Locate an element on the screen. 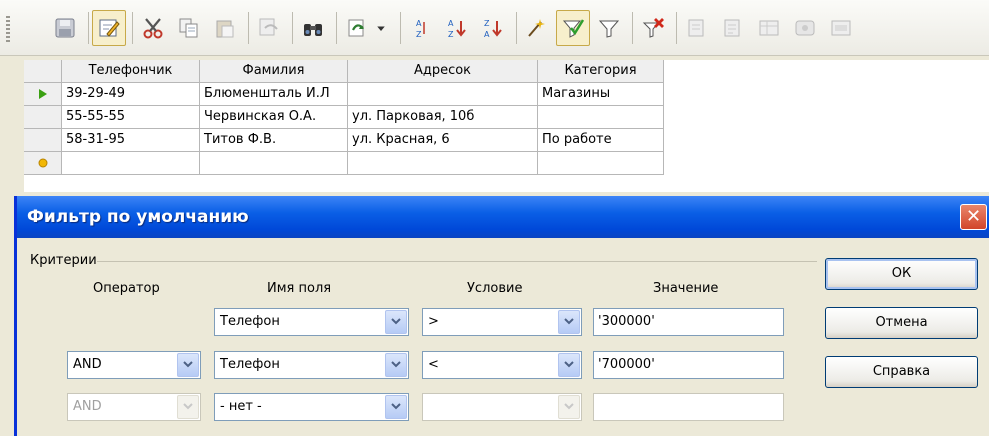  column-header: Телефончик is located at coordinates (131, 71).